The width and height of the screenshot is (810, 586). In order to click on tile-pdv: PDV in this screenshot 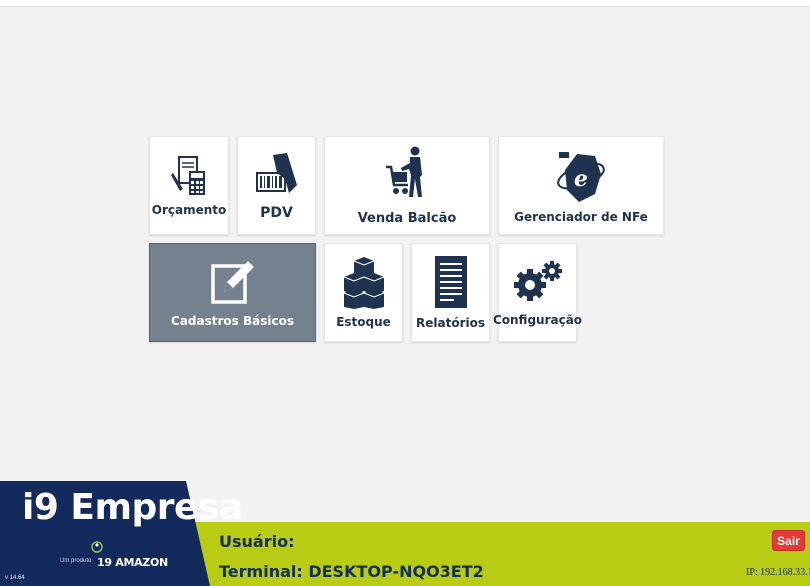, I will do `click(276, 185)`.